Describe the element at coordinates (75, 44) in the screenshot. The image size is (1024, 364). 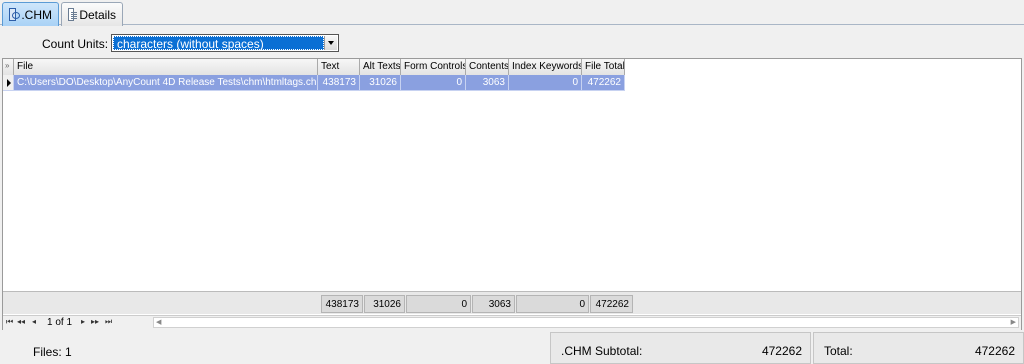
I see `count-units-label: Count Units:` at that location.